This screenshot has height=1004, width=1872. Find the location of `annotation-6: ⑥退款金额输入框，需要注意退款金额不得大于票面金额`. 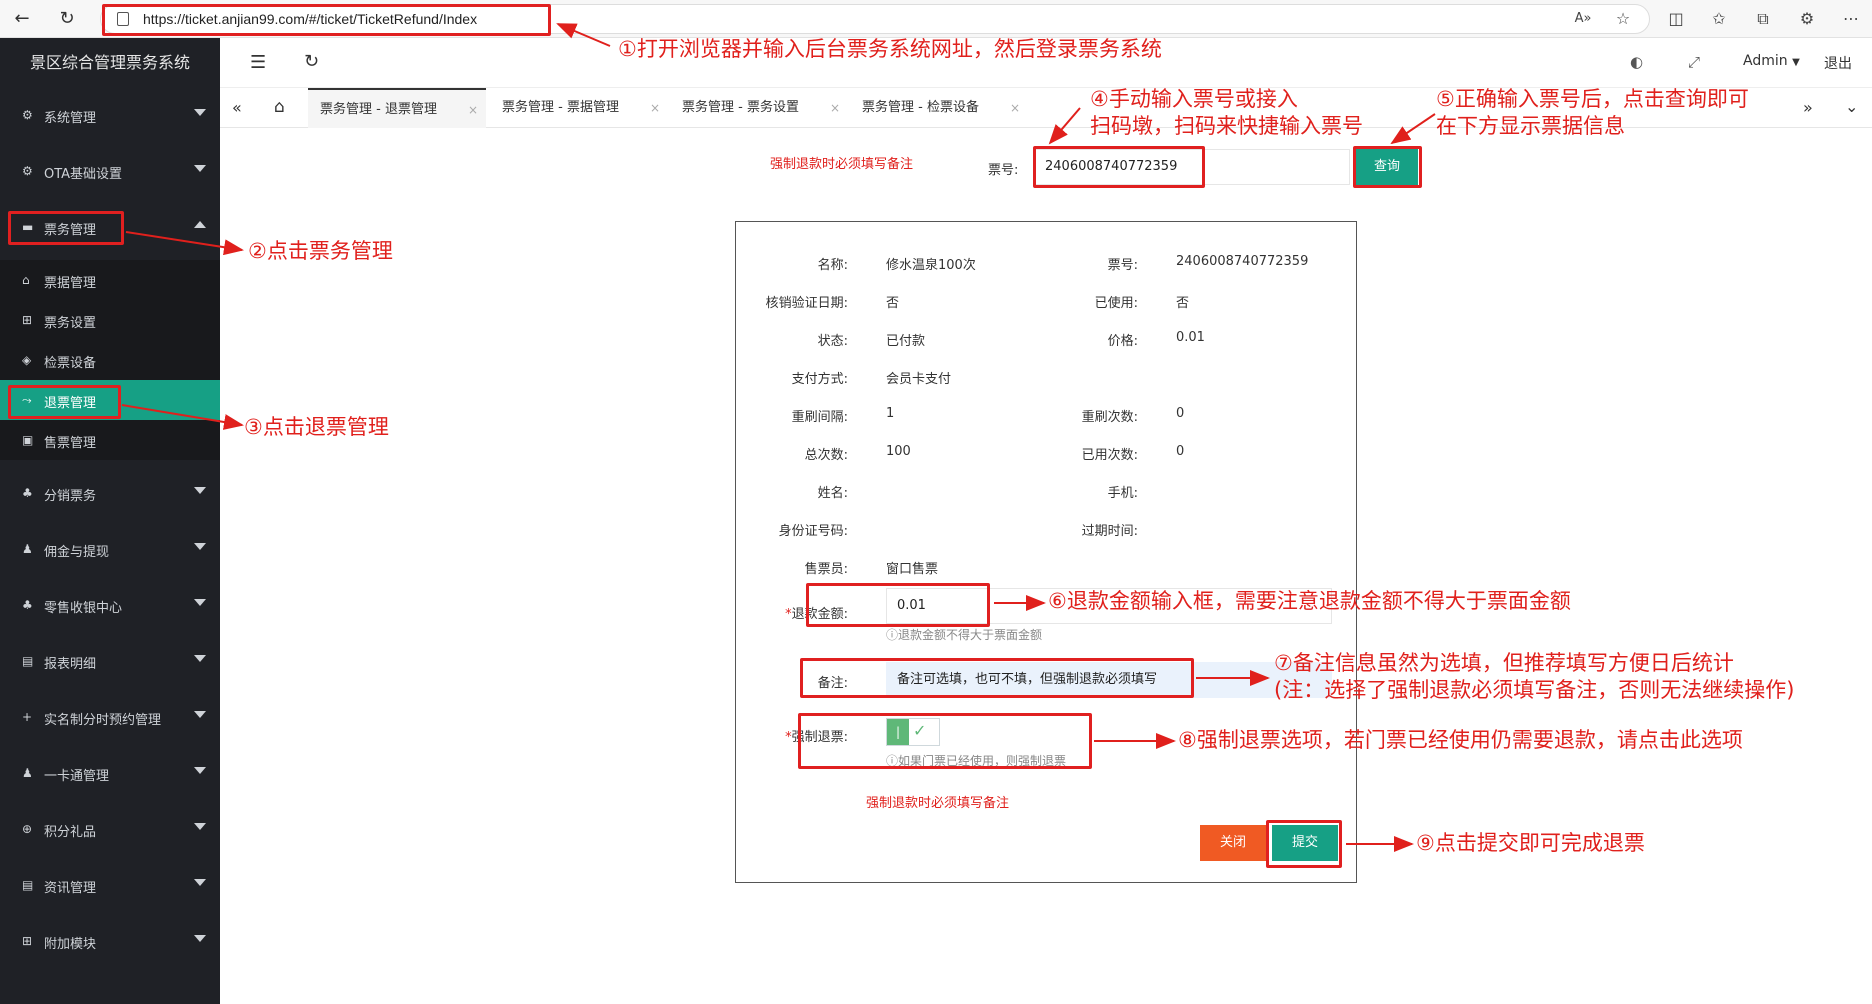

annotation-6: ⑥退款金额输入框，需要注意退款金额不得大于票面金额 is located at coordinates (1309, 601).